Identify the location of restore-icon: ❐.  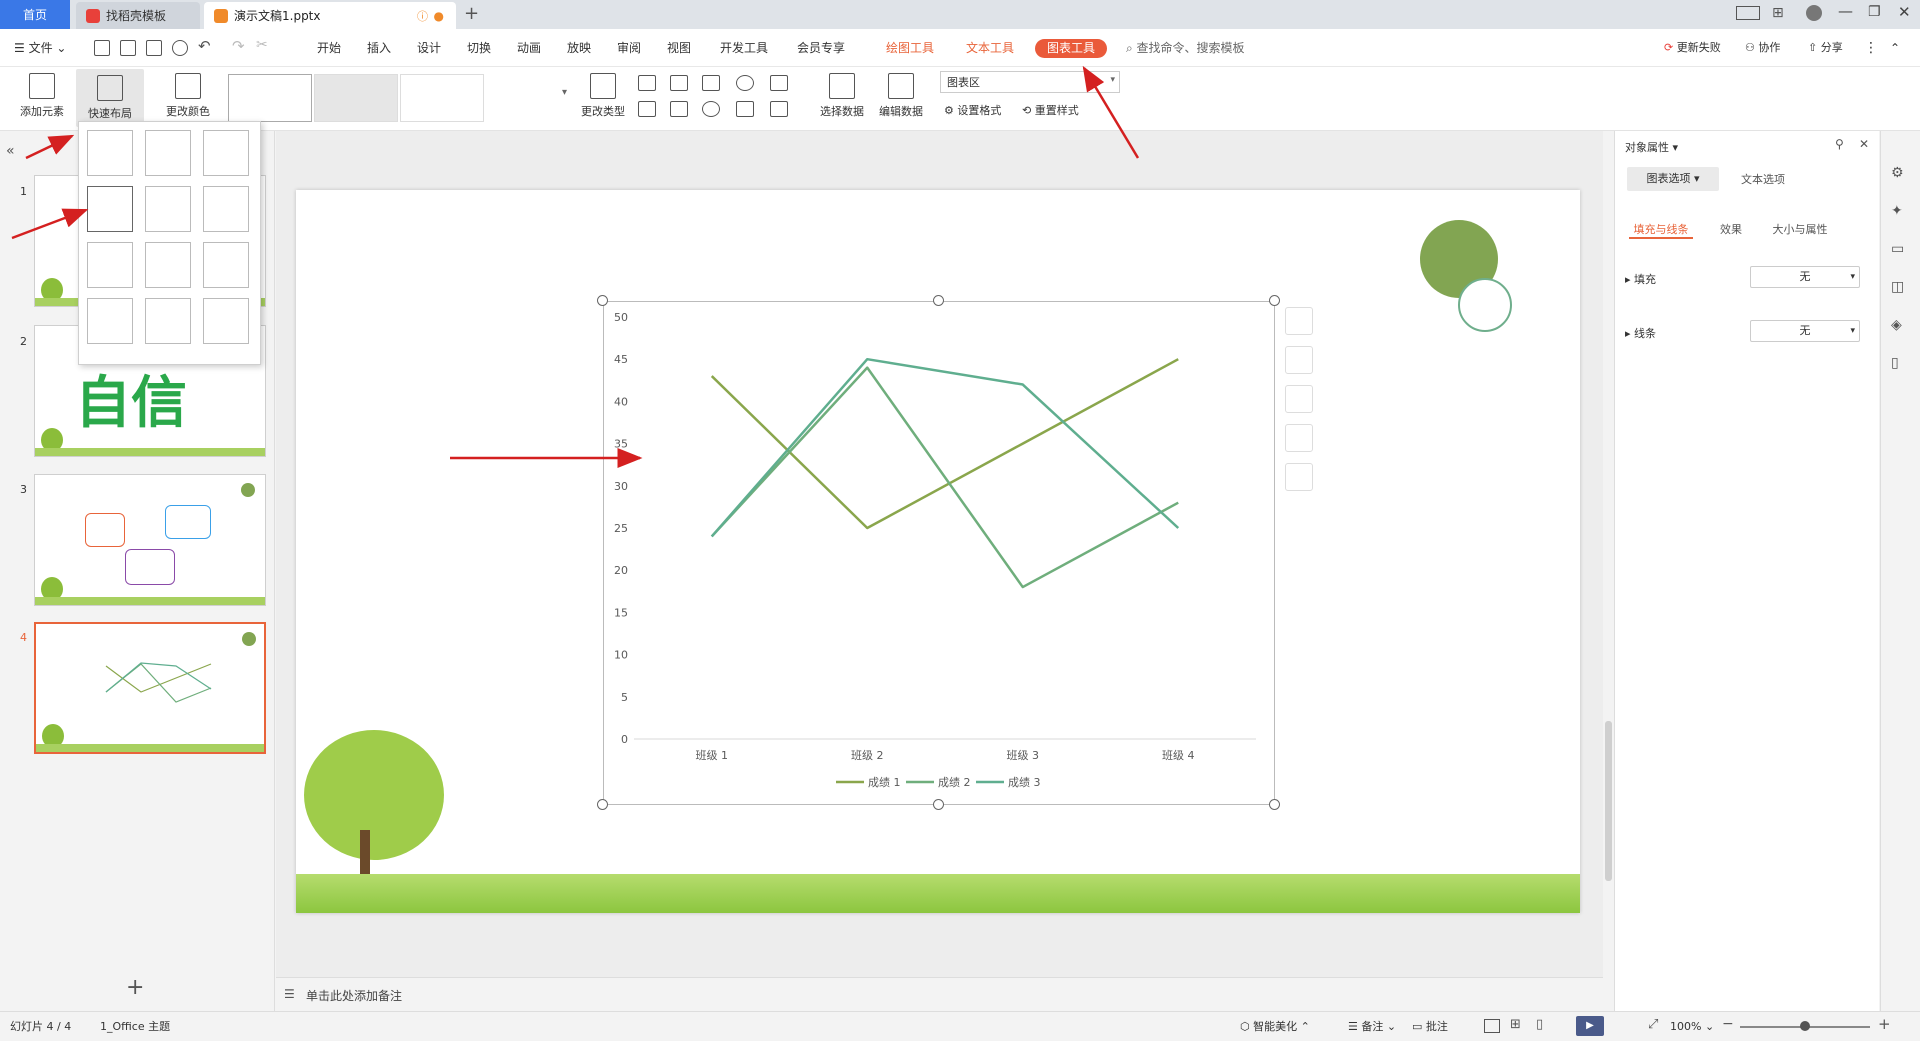
(1874, 12).